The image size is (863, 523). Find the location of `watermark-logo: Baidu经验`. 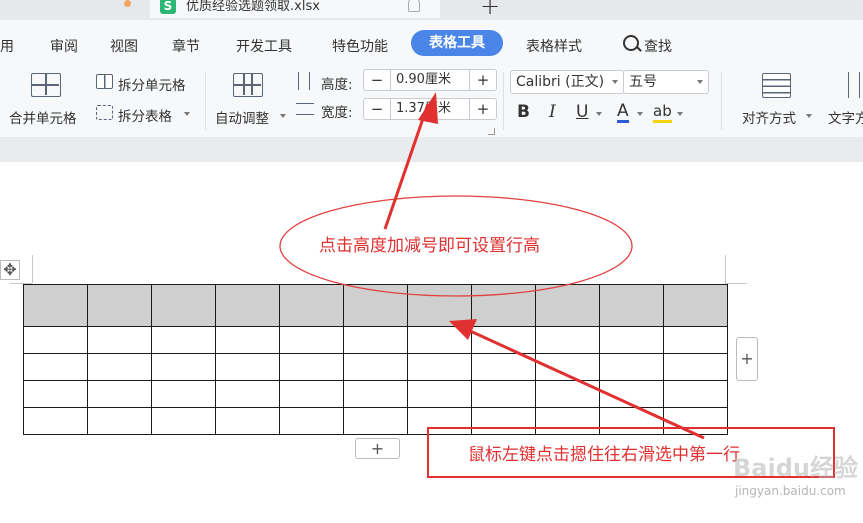

watermark-logo: Baidu经验 is located at coordinates (795, 468).